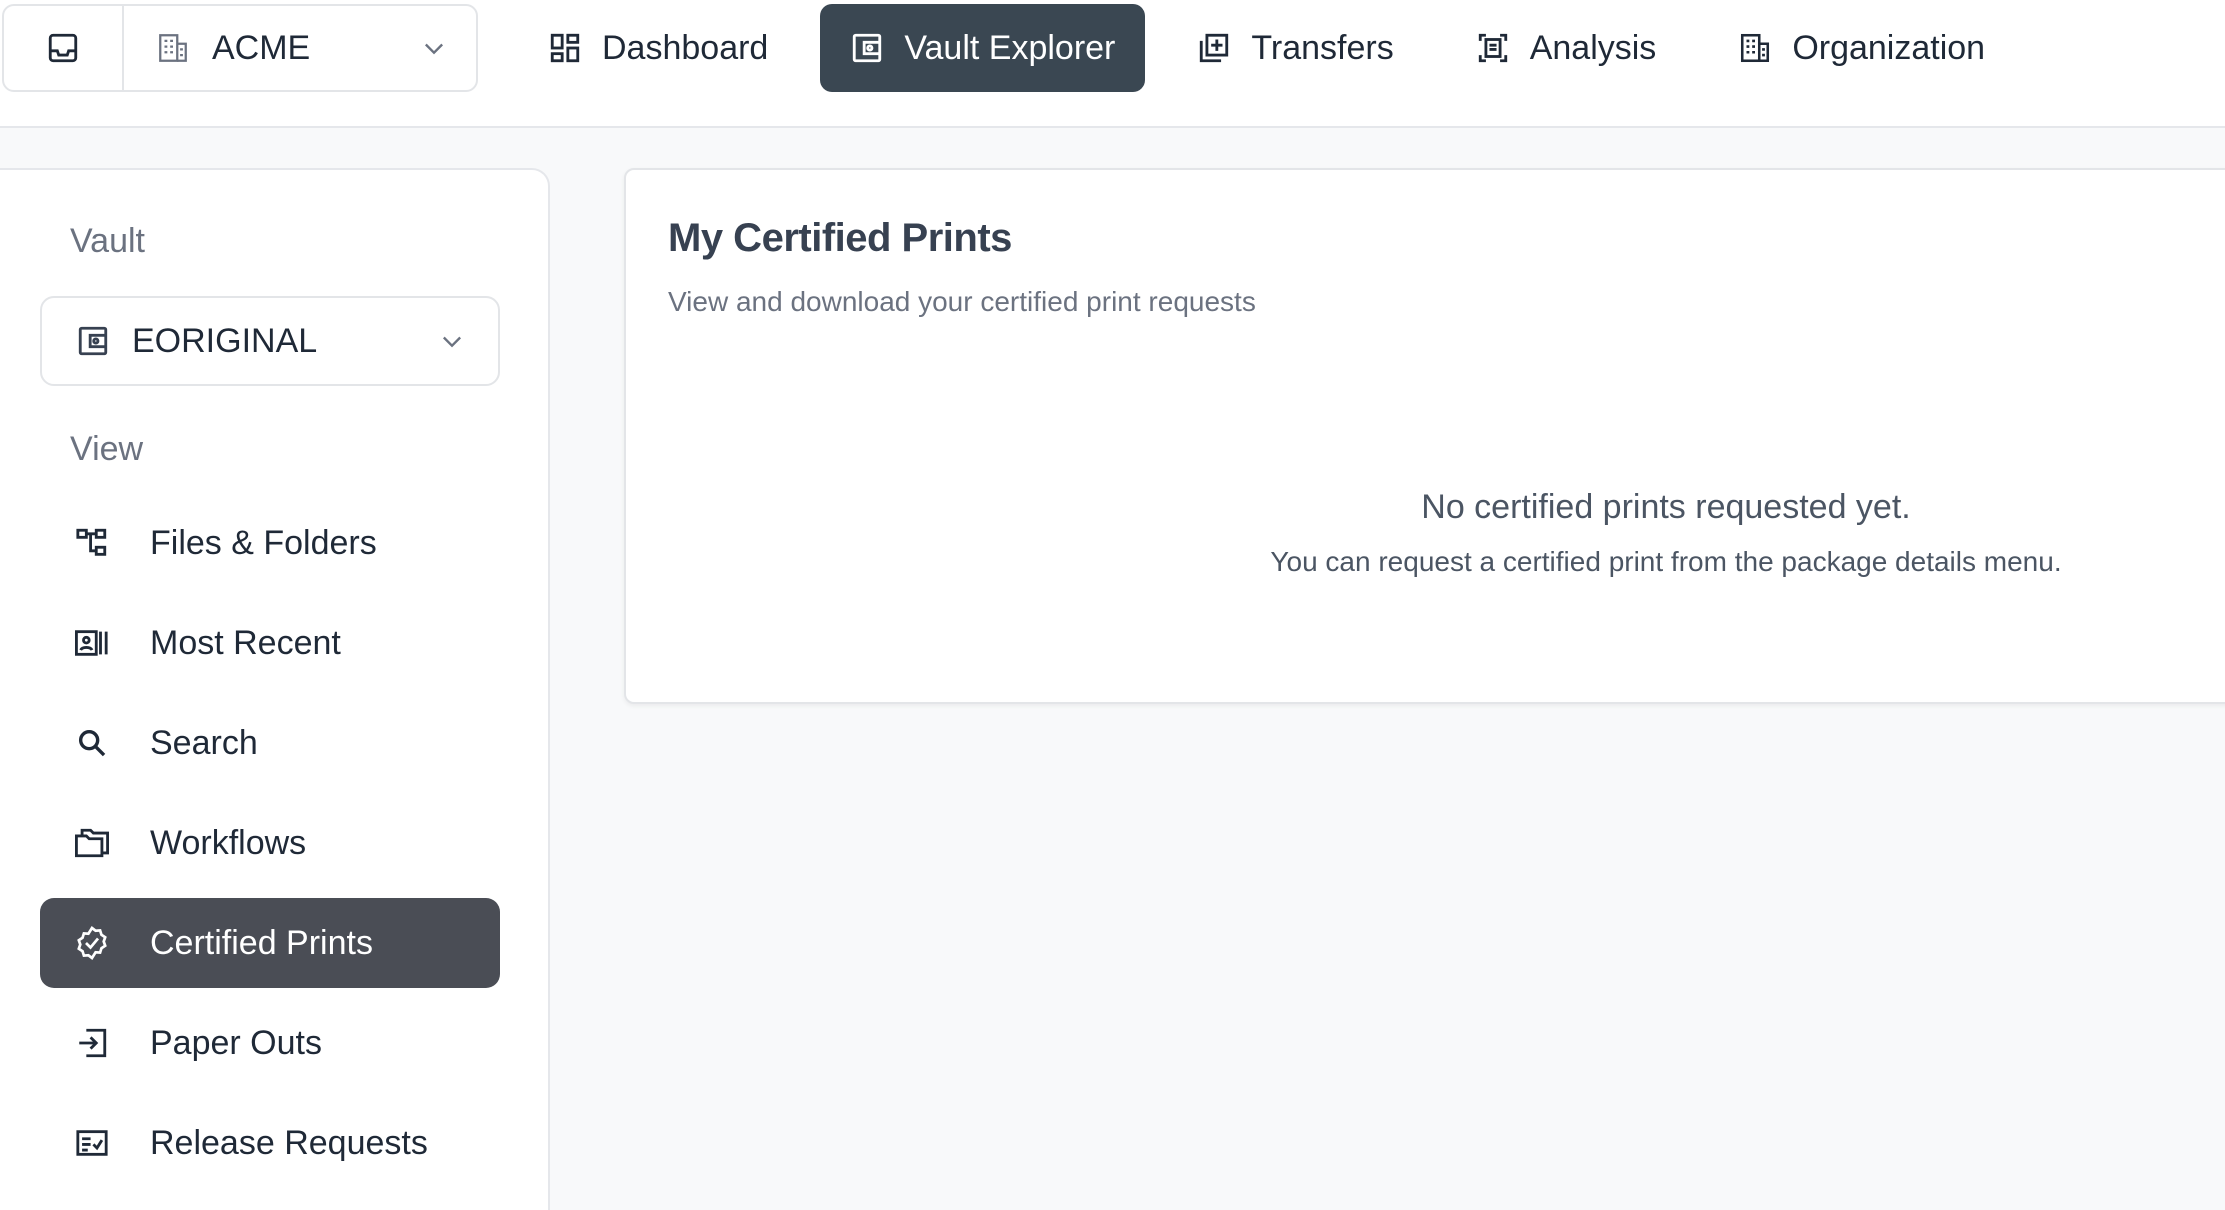  I want to click on page-title: My Certified Prints, so click(840, 238).